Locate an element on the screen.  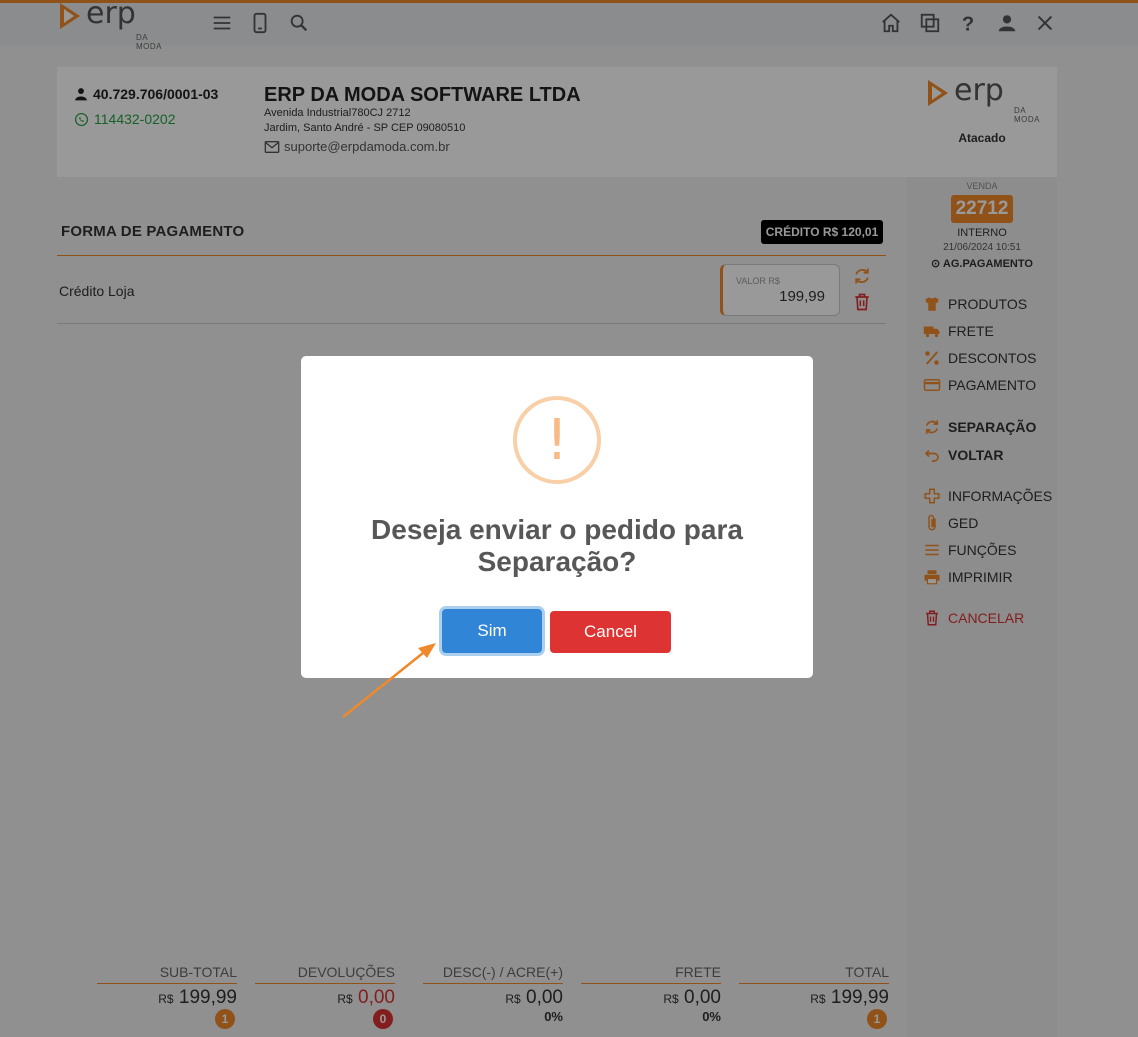
dialog-title: Deseja enviar o pedido para Separação? is located at coordinates (557, 545).